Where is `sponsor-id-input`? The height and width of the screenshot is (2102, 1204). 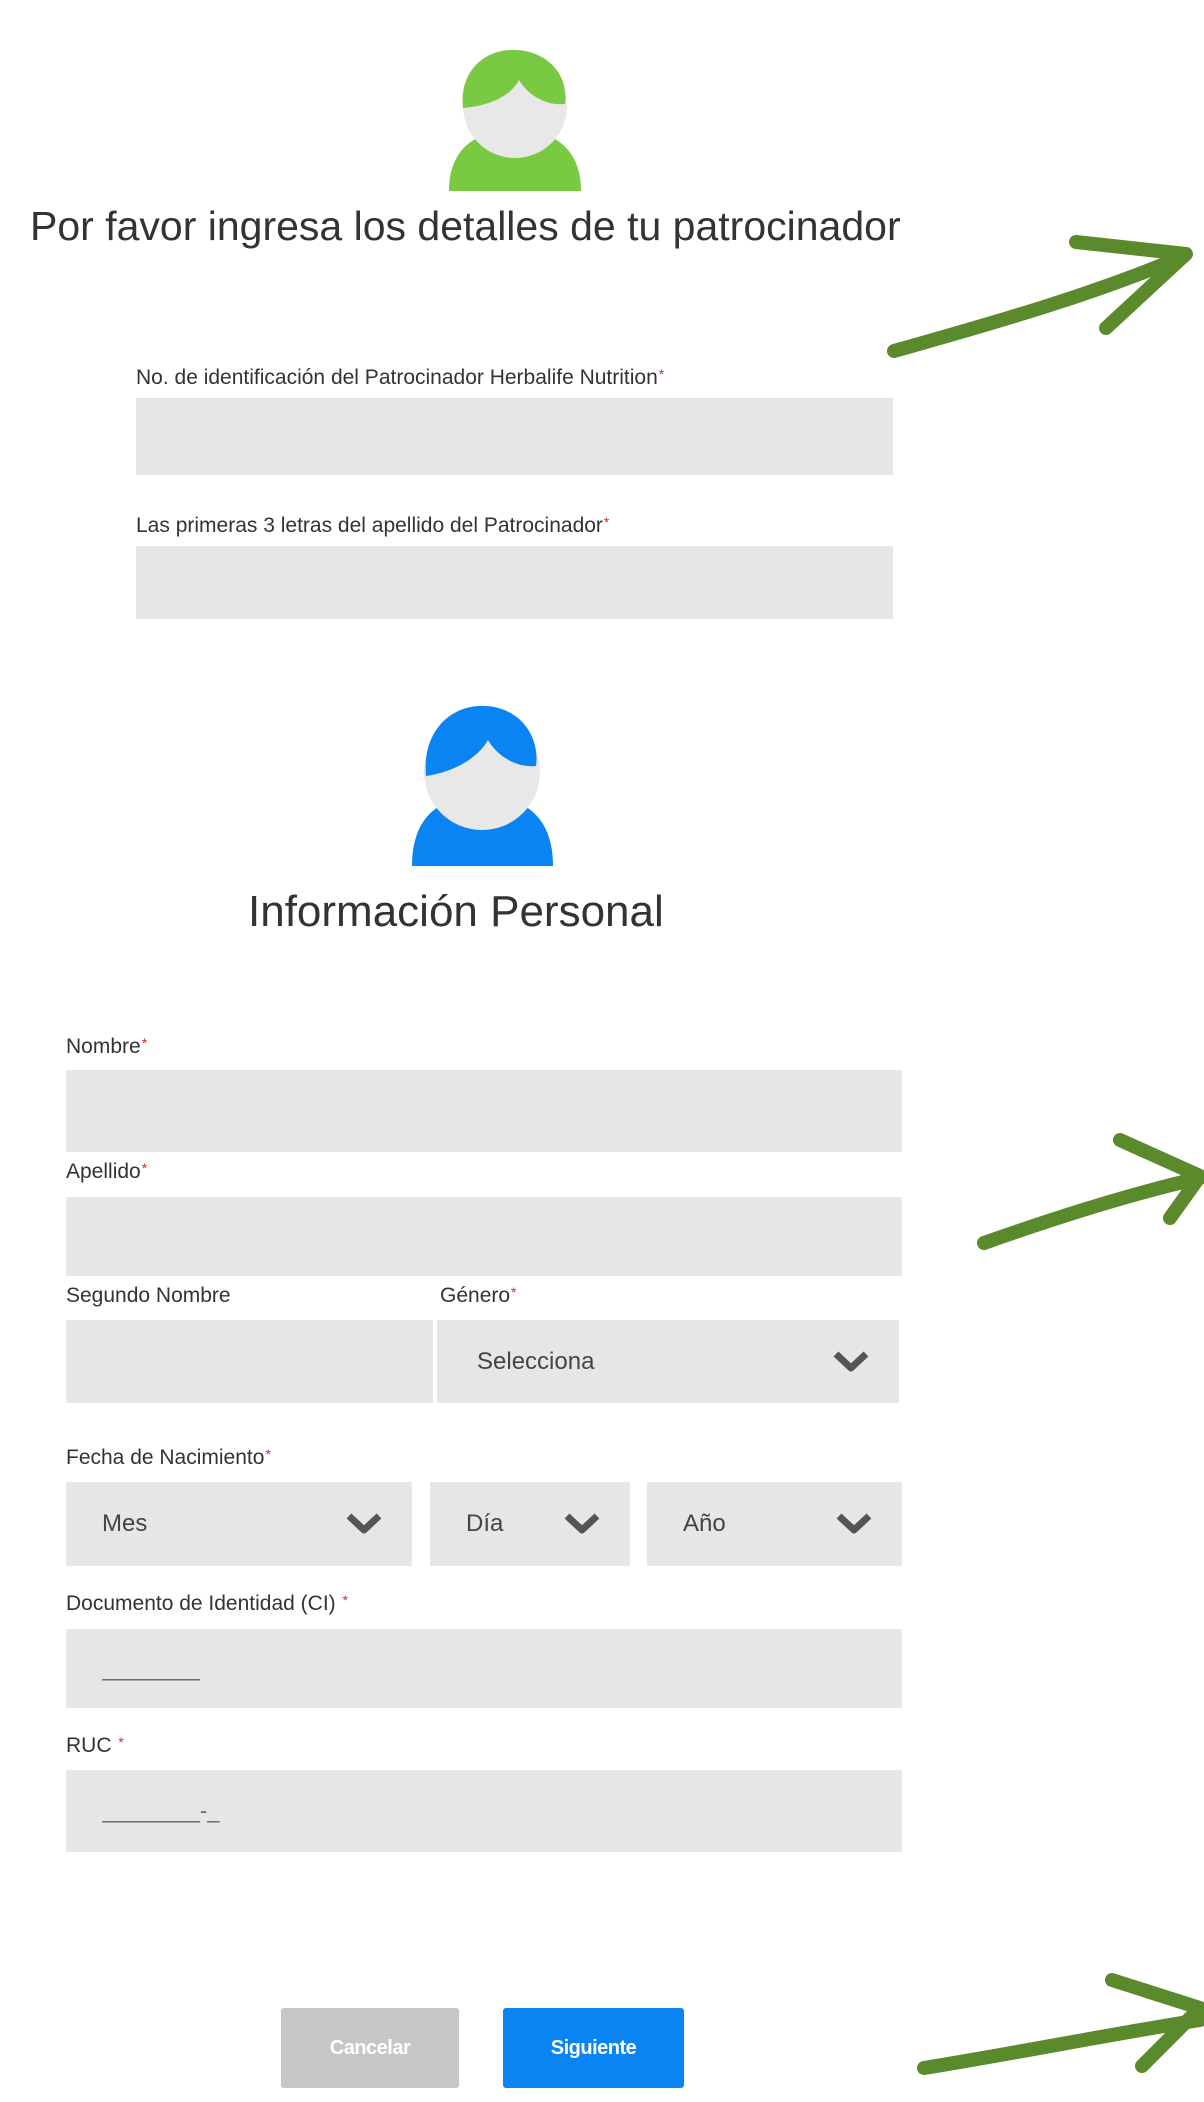
sponsor-id-input is located at coordinates (514, 436).